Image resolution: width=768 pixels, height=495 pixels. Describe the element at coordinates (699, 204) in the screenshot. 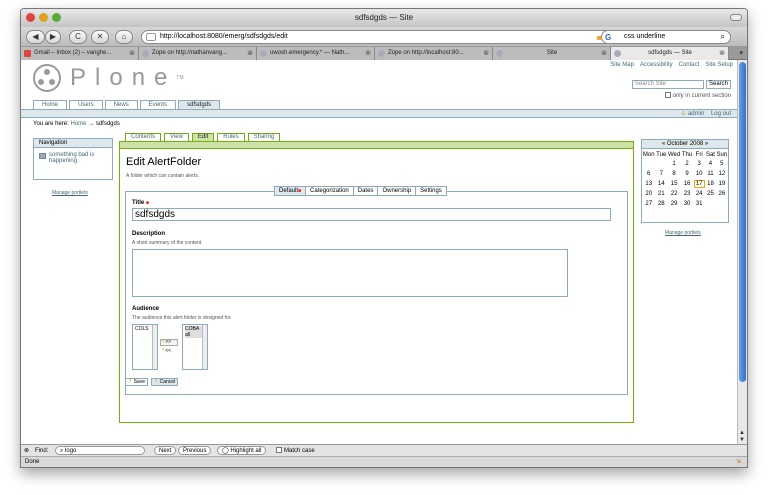

I see `calendar-day: 31` at that location.